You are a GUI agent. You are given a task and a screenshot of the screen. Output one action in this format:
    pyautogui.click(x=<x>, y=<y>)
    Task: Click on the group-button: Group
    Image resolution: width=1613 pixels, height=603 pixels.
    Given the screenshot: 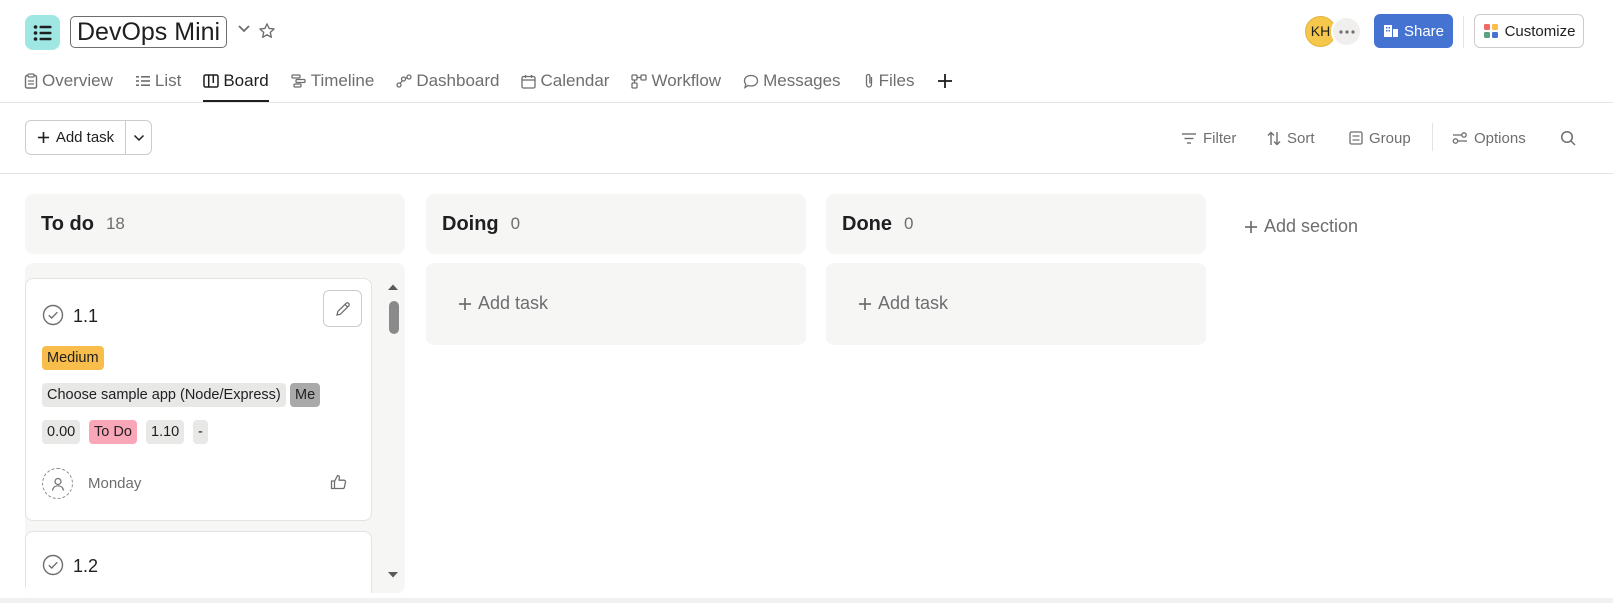 What is the action you would take?
    pyautogui.click(x=1380, y=138)
    